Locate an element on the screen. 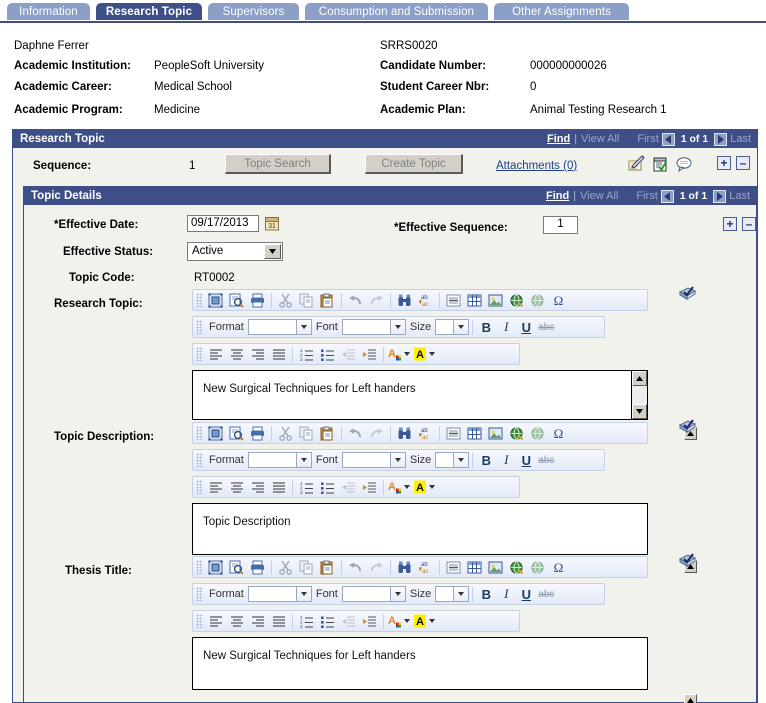 The image size is (766, 703). create-topic-button: Create Topic is located at coordinates (414, 164).